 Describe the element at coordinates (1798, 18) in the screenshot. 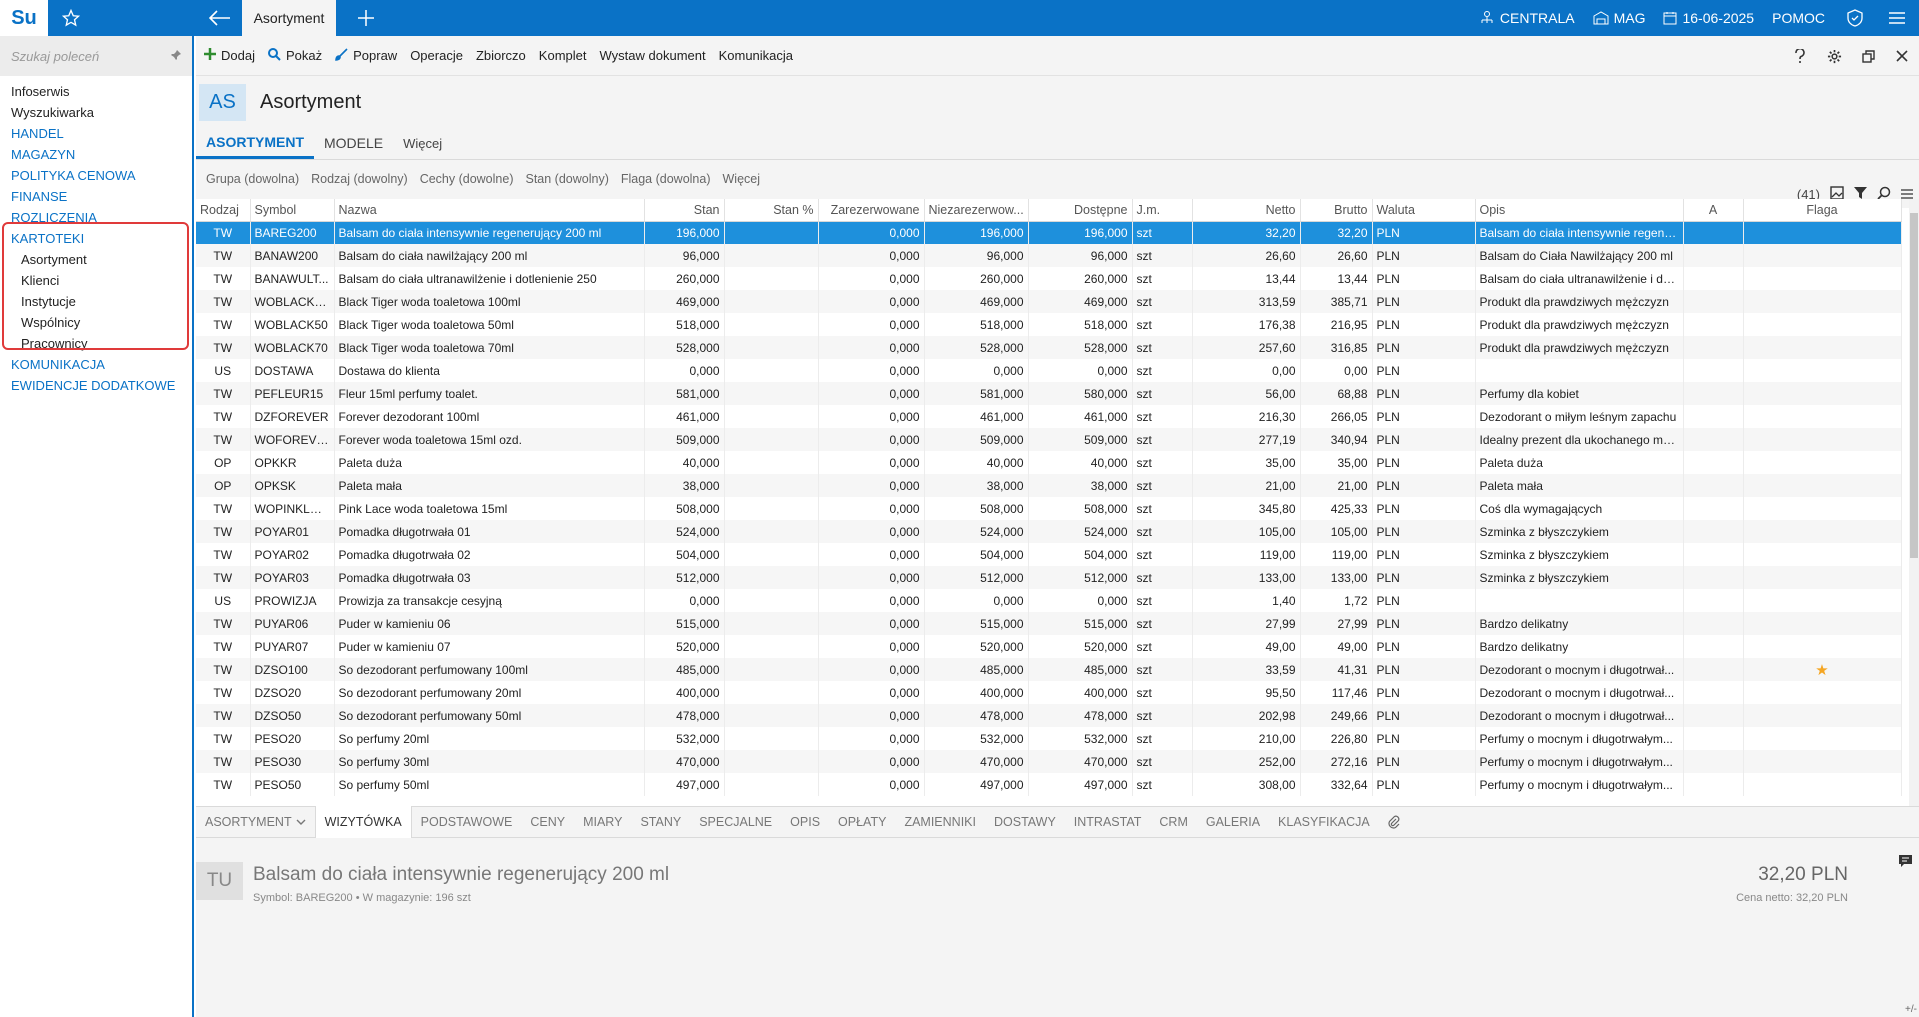

I see `help-button: POMOC` at that location.